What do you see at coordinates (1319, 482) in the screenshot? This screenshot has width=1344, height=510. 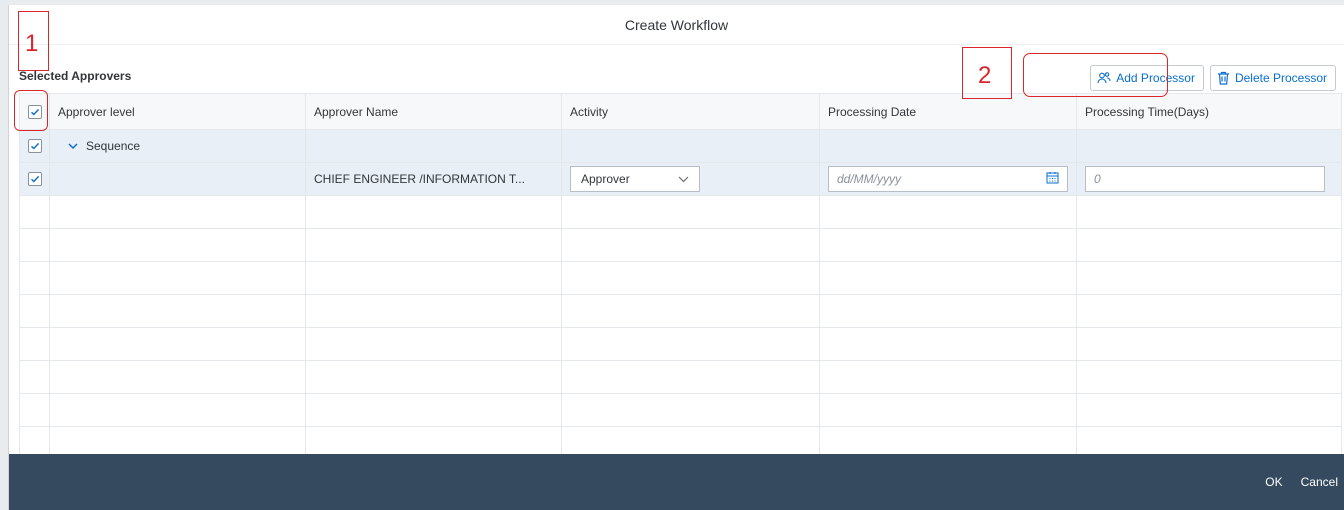 I see `cancel-button: Cancel` at bounding box center [1319, 482].